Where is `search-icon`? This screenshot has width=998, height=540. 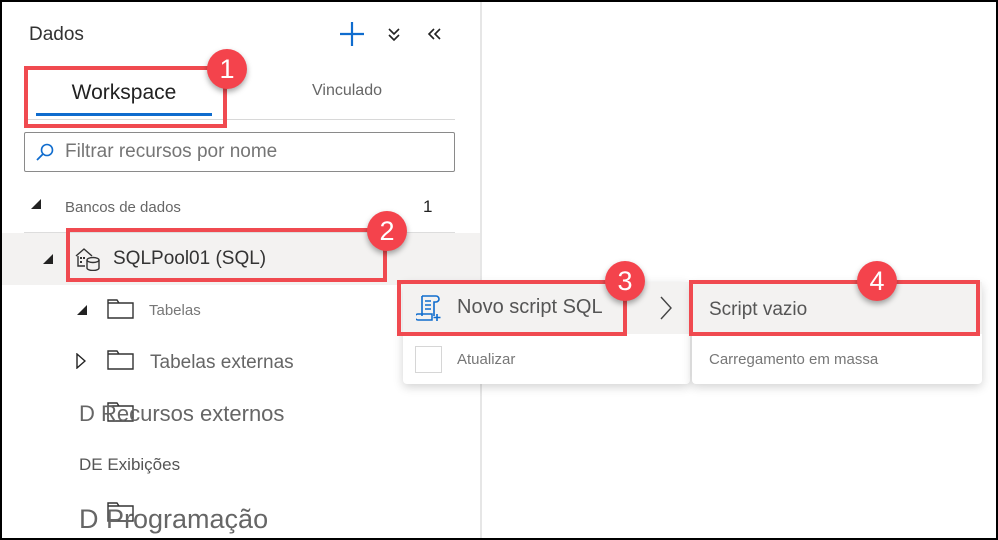 search-icon is located at coordinates (45, 152).